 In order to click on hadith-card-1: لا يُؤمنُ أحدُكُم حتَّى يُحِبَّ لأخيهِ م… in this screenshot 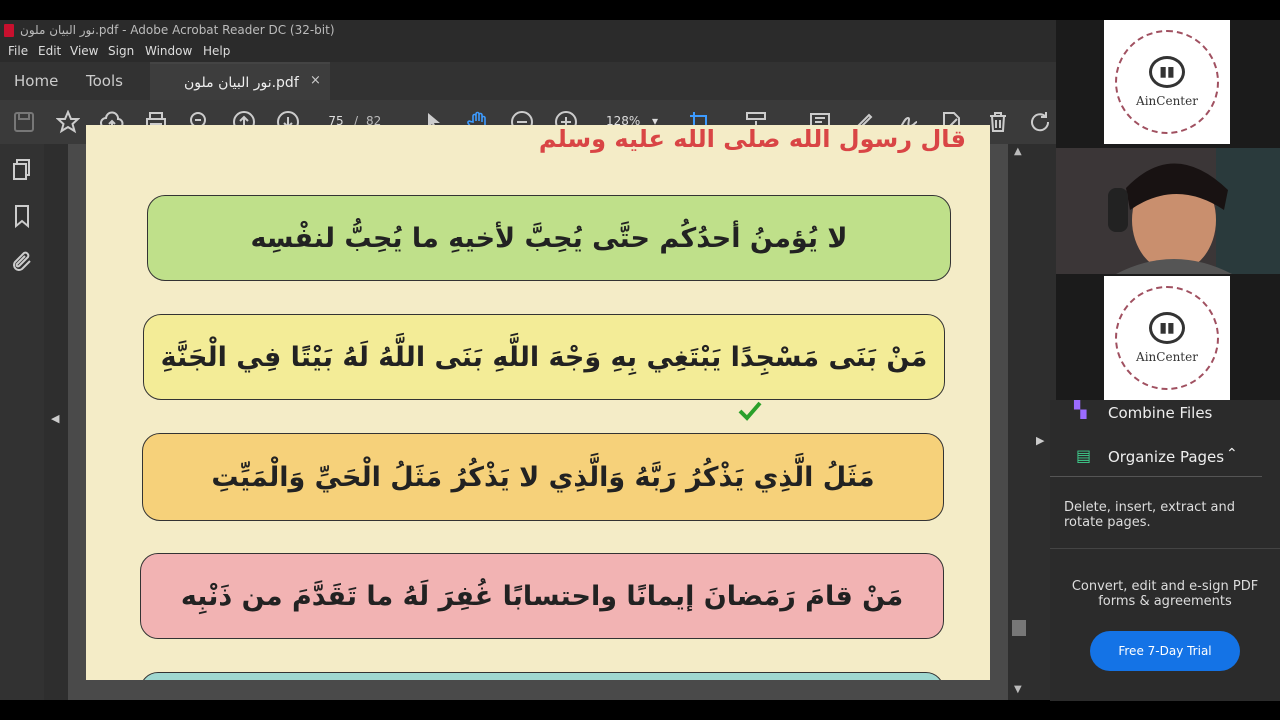, I will do `click(549, 238)`.